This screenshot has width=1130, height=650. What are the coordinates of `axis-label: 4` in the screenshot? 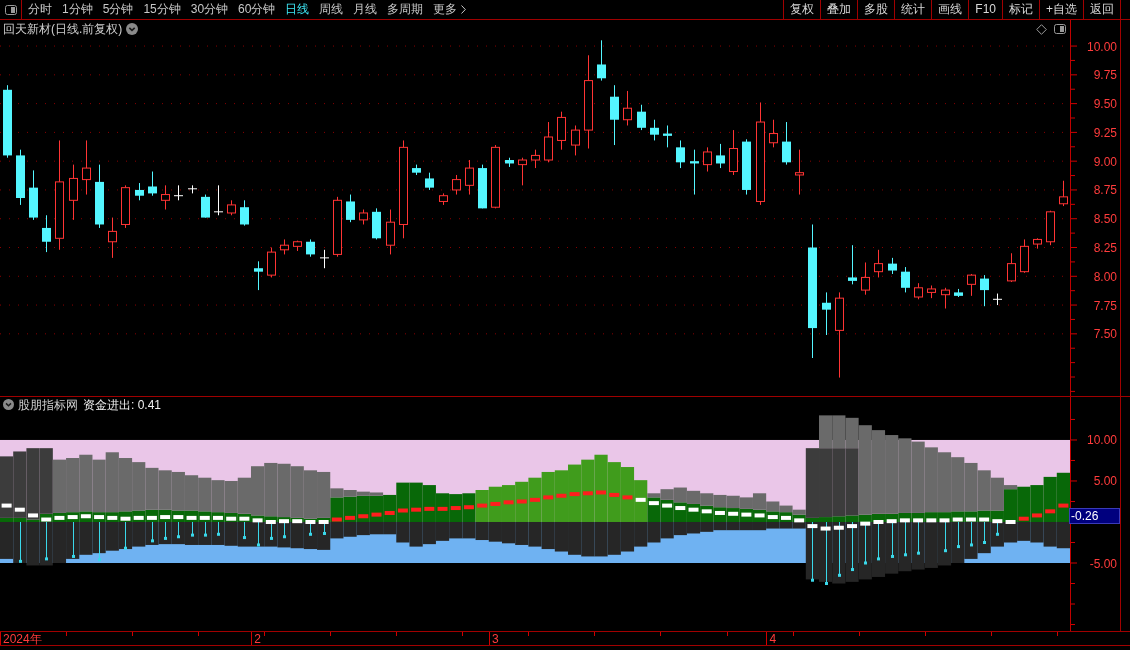 It's located at (773, 638).